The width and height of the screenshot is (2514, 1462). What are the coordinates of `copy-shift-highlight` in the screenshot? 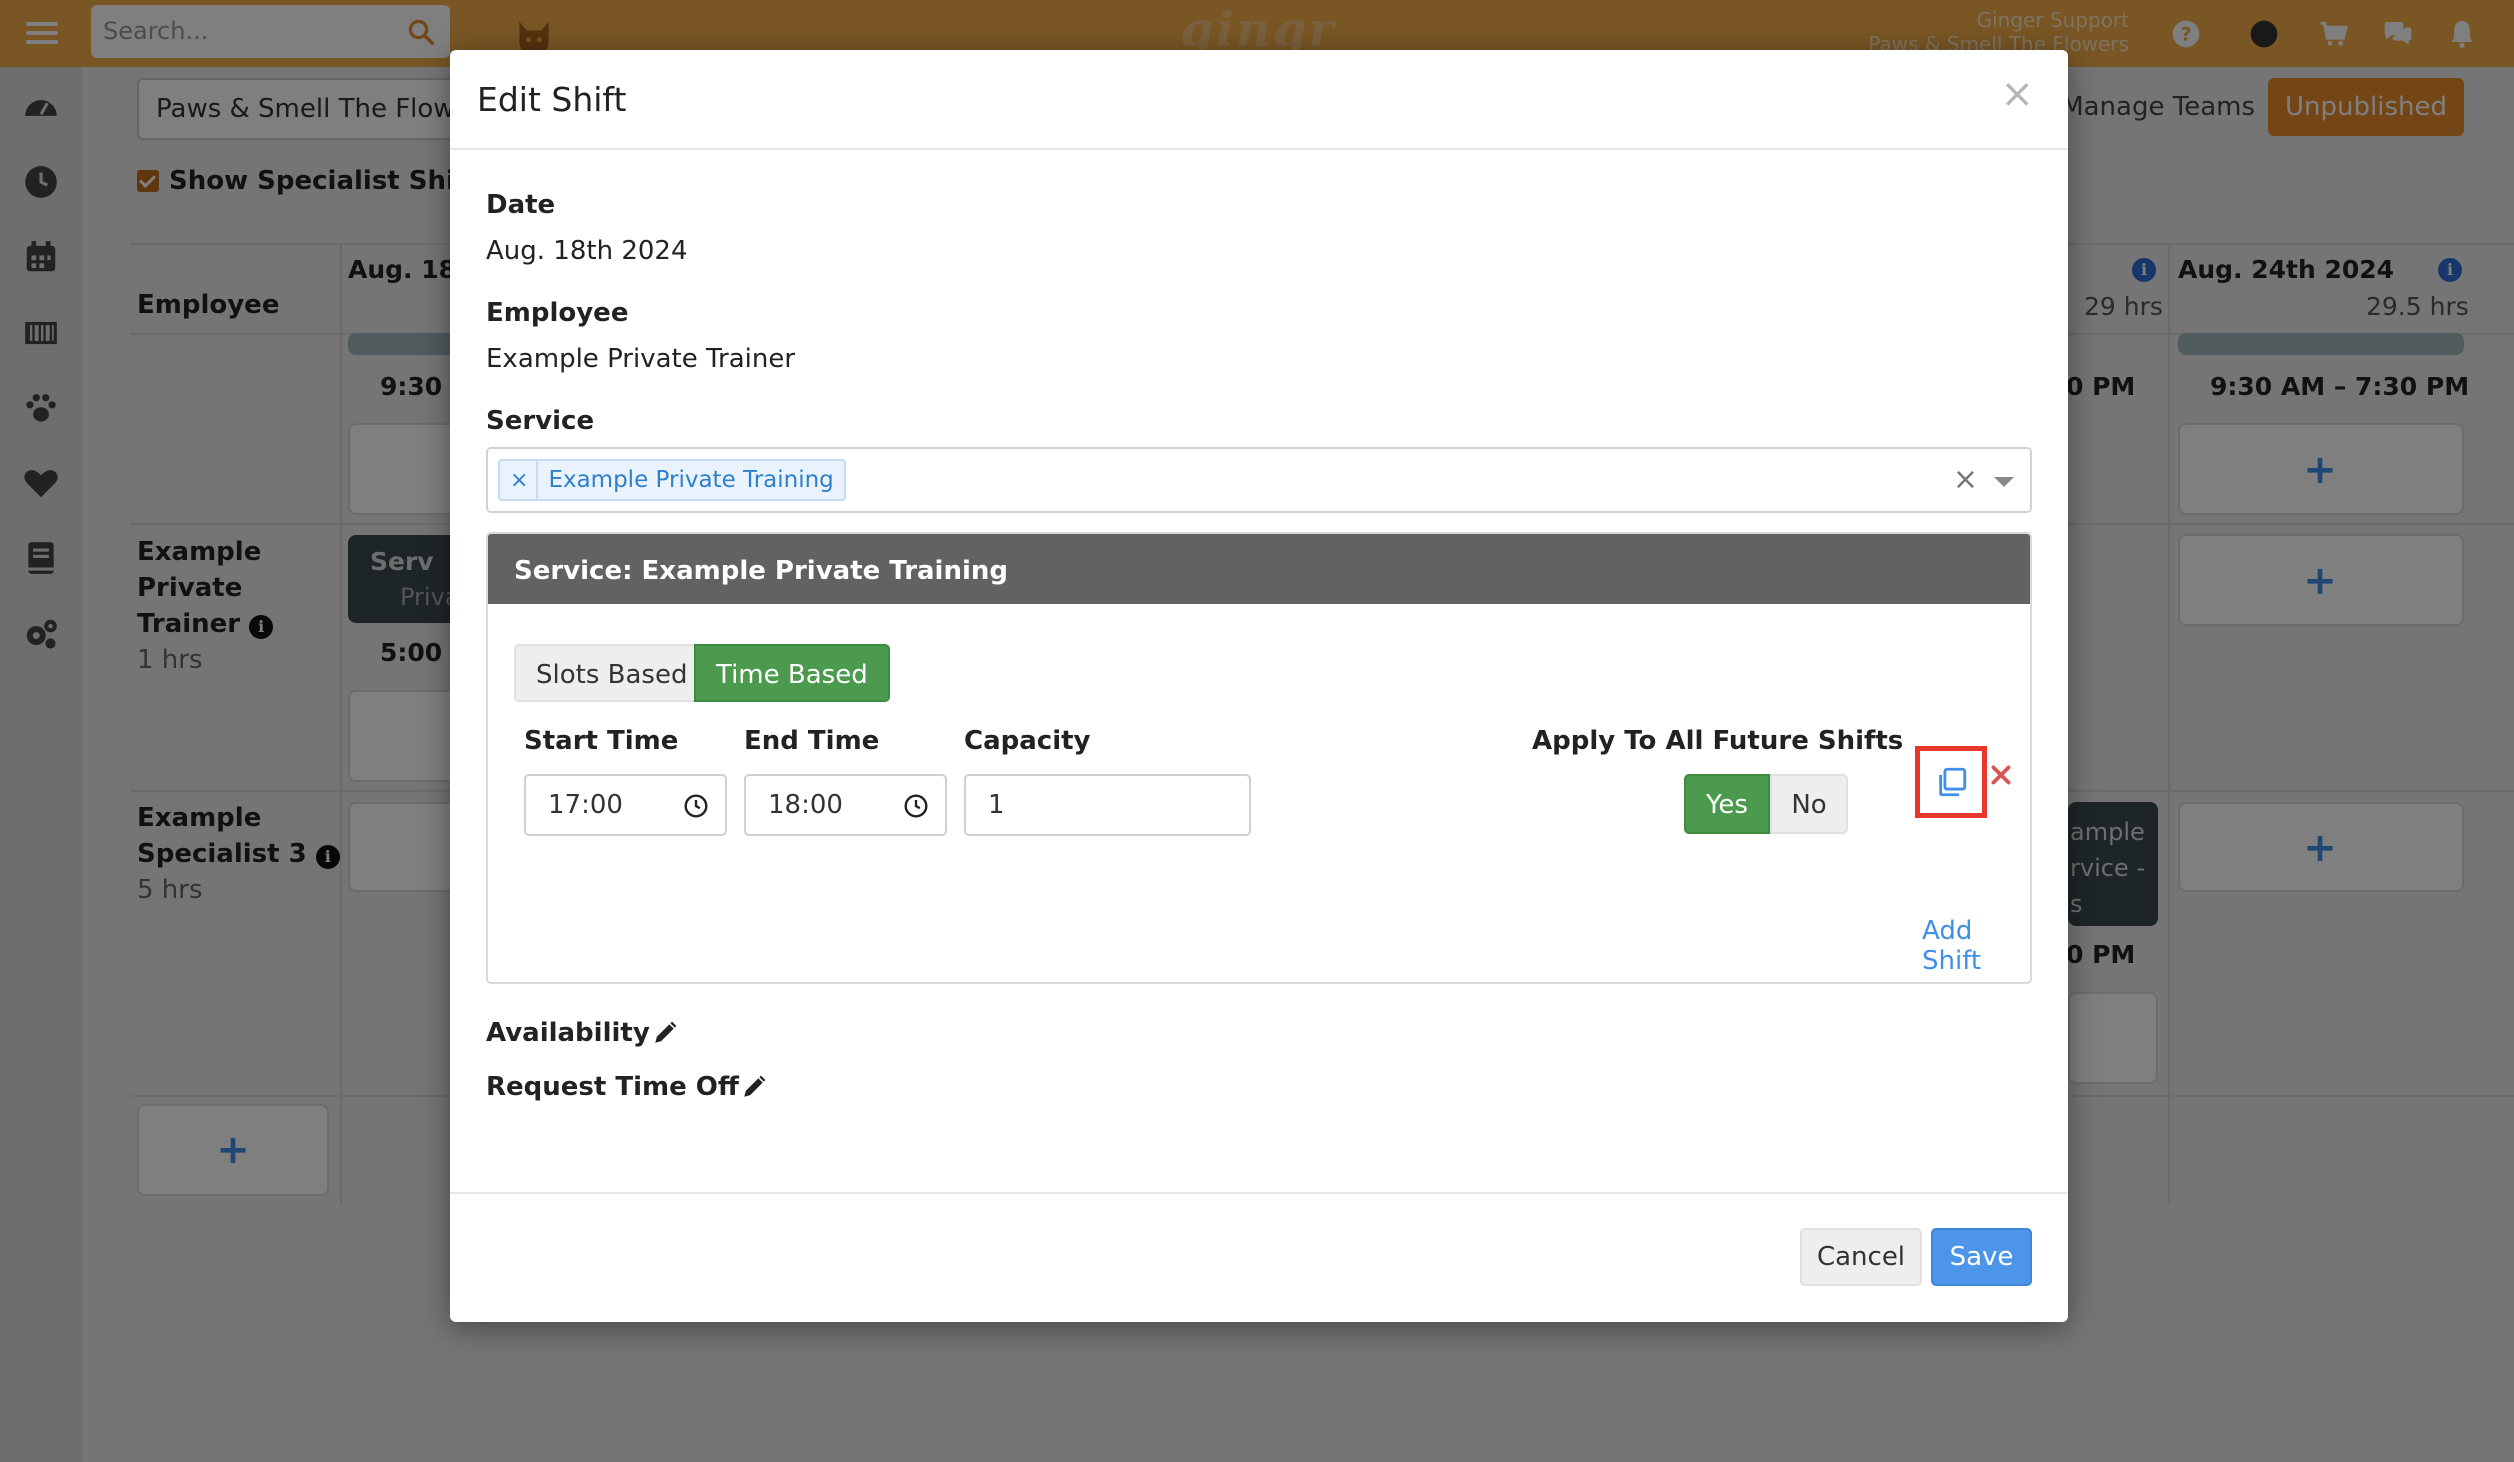 It's located at (1951, 782).